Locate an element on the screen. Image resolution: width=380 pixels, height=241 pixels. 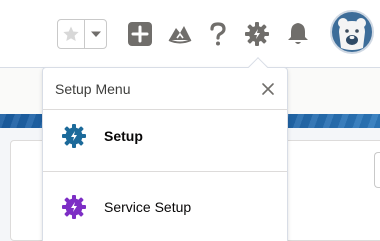
side-panel-handle is located at coordinates (377, 170).